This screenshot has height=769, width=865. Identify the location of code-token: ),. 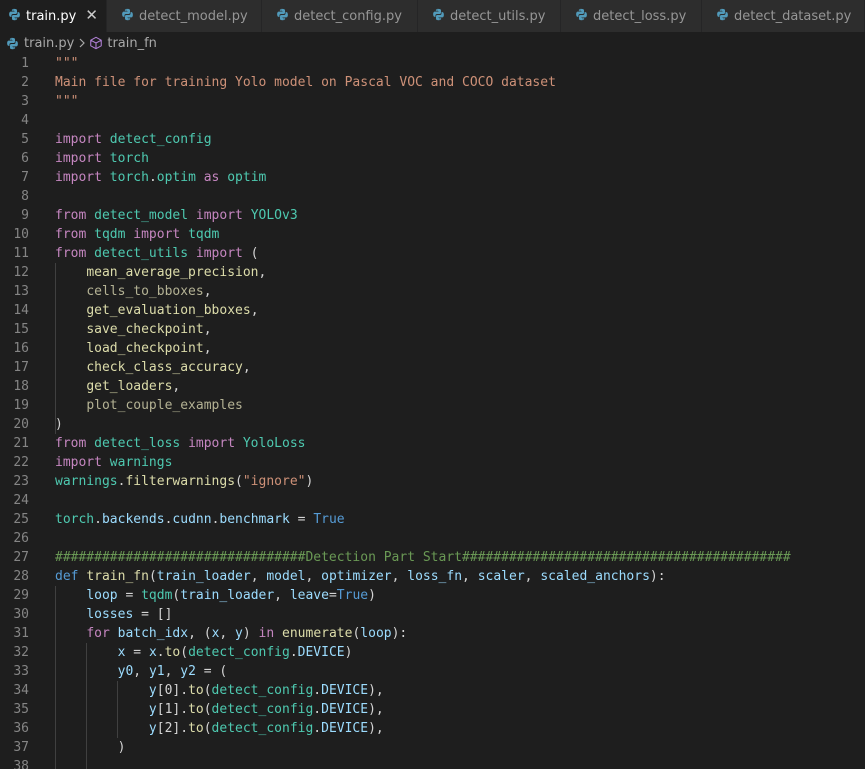
(376, 709).